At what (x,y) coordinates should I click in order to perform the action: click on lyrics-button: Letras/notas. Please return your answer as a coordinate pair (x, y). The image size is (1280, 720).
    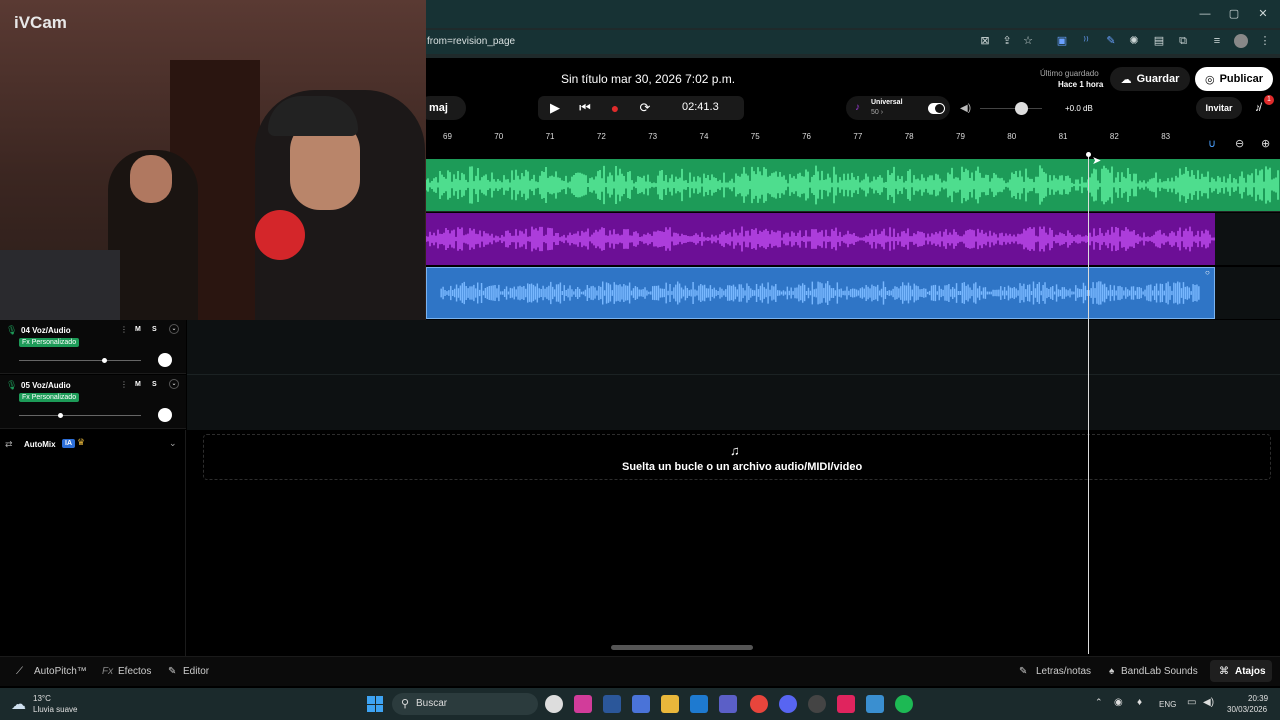
    Looking at the image, I should click on (1063, 671).